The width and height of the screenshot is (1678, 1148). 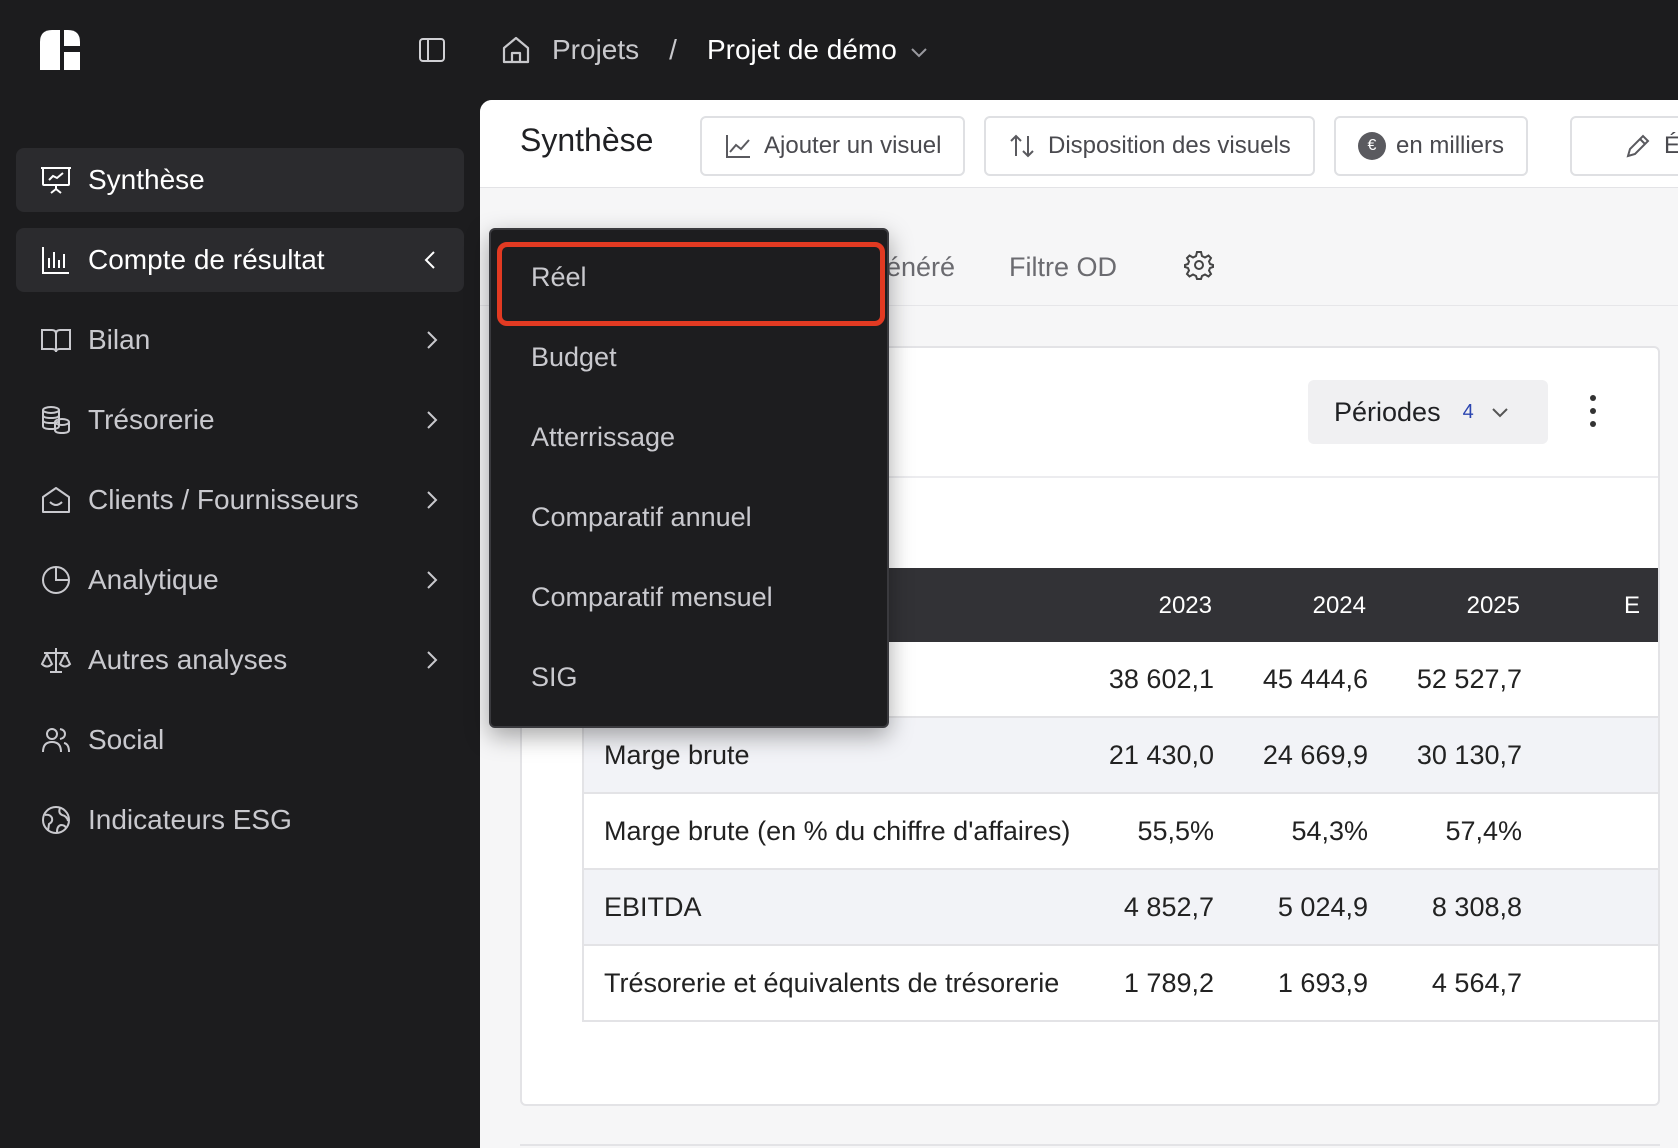 What do you see at coordinates (1593, 411) in the screenshot?
I see `more-options-icon` at bounding box center [1593, 411].